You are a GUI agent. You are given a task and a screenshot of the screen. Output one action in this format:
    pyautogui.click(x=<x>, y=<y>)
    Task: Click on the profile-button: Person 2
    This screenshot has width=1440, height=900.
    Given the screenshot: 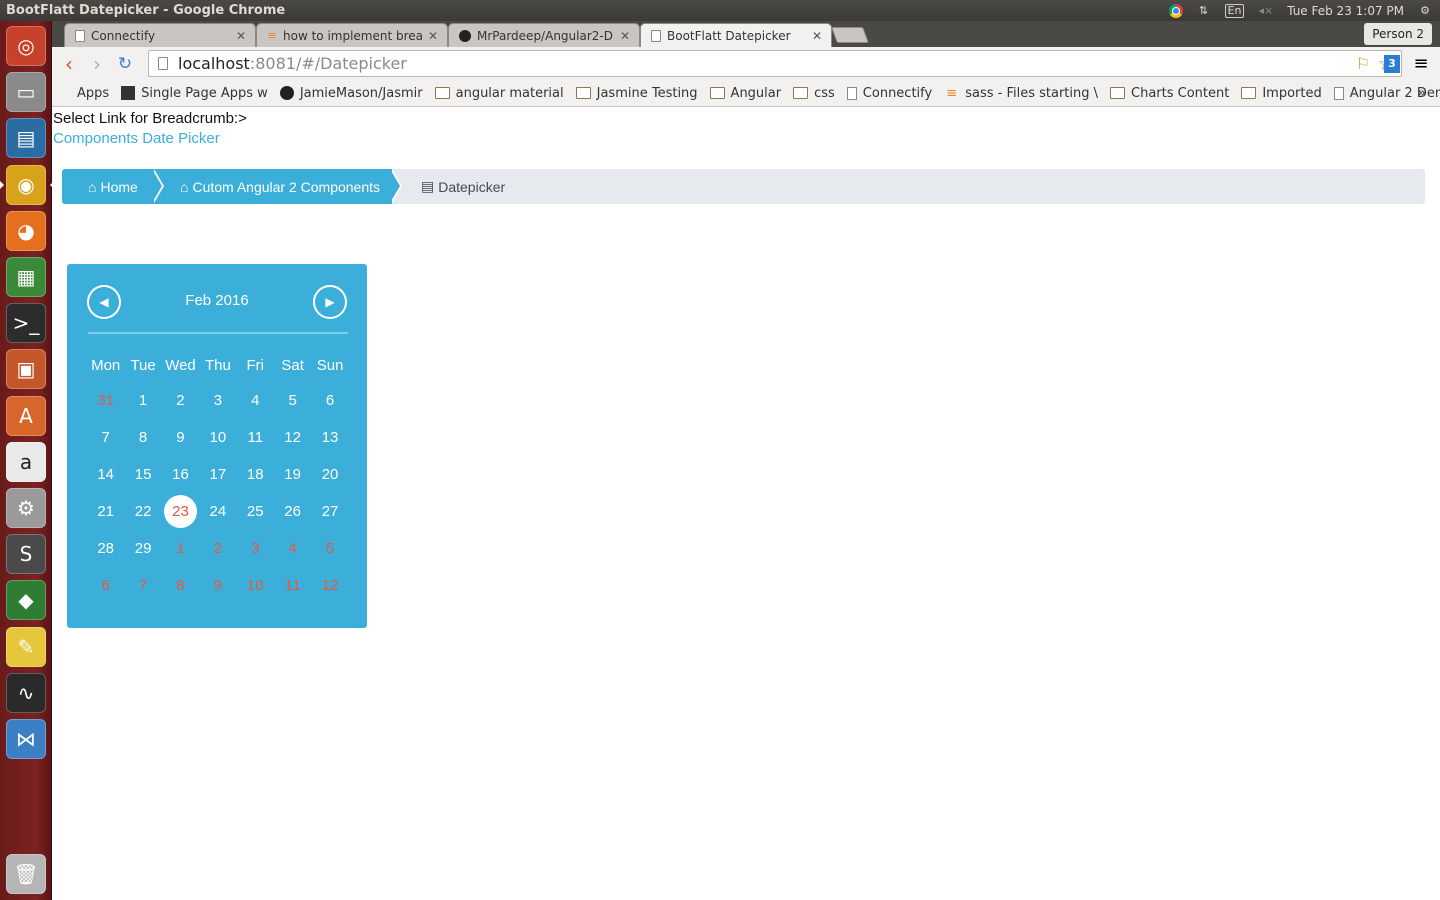 What is the action you would take?
    pyautogui.click(x=1398, y=34)
    